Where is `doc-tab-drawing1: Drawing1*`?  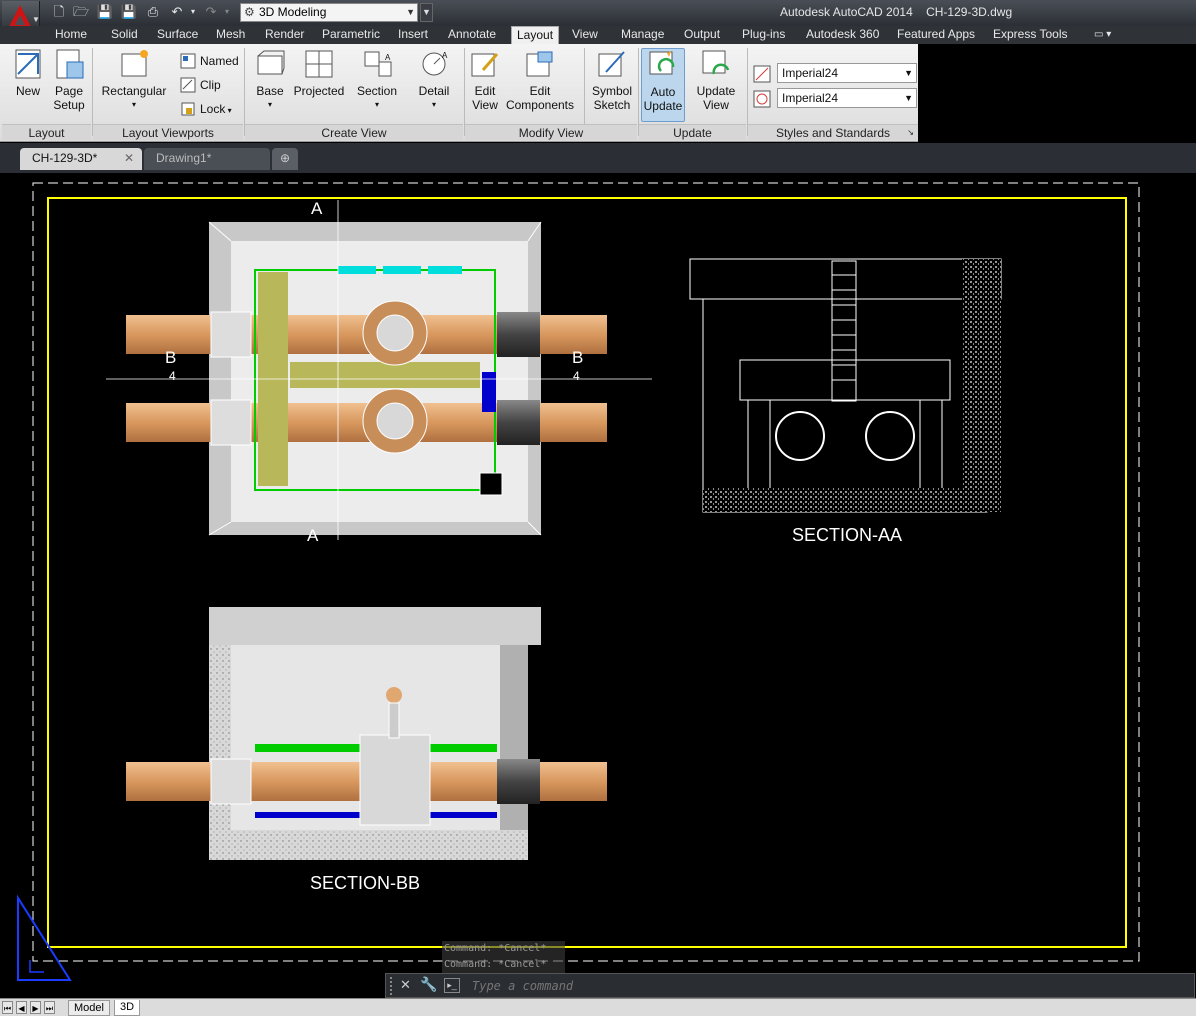 doc-tab-drawing1: Drawing1* is located at coordinates (207, 159).